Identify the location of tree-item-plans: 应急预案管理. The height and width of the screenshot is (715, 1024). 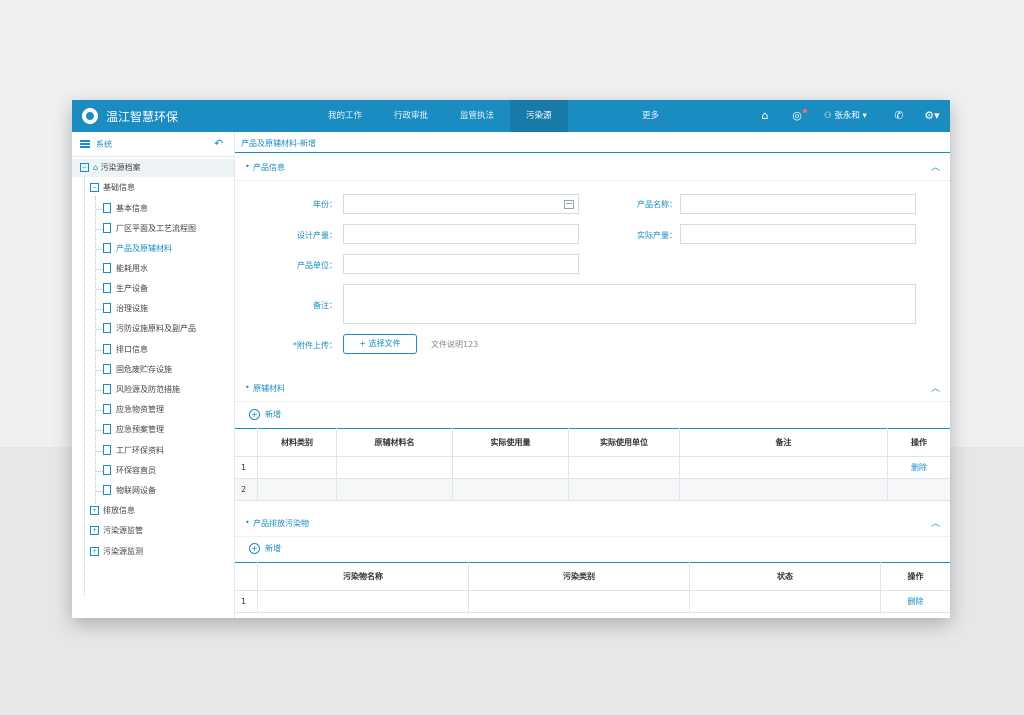
(133, 430).